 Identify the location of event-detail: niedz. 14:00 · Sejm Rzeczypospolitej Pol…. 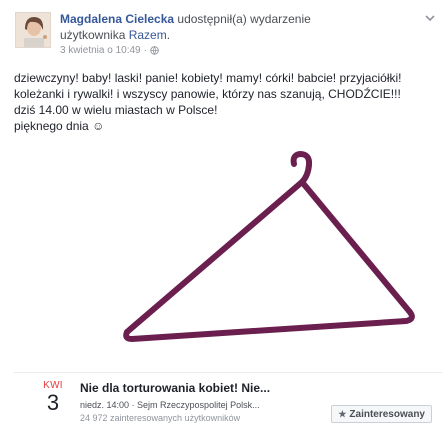
(170, 405).